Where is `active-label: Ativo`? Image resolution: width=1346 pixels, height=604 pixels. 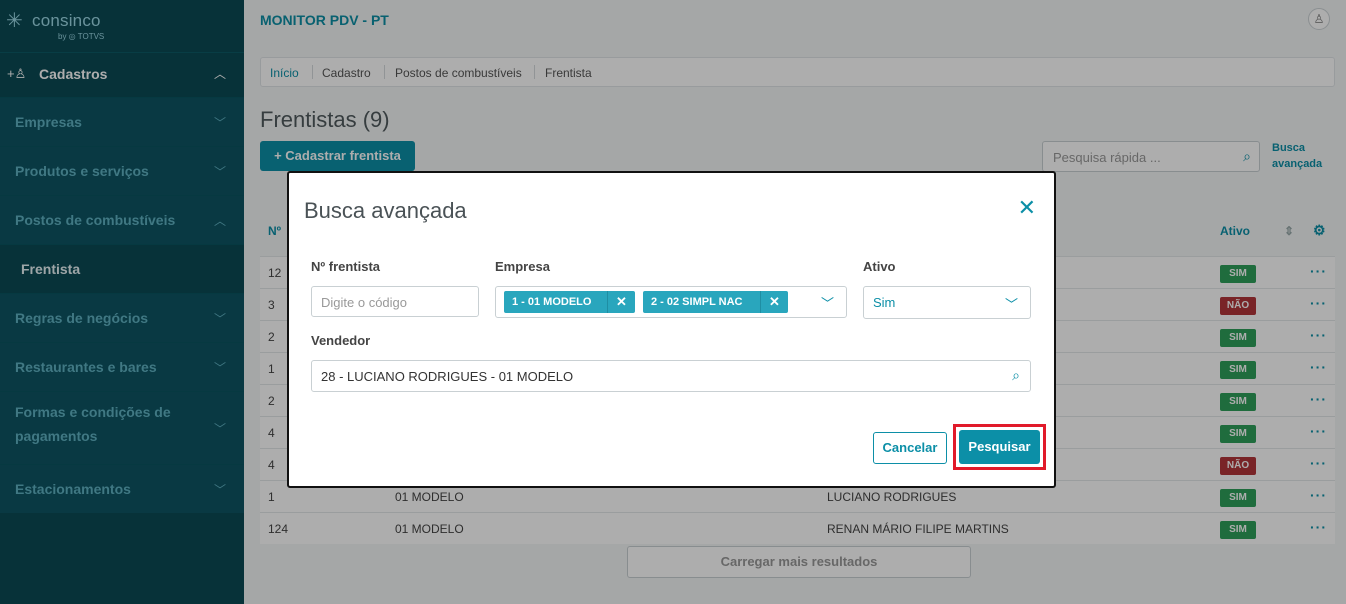
active-label: Ativo is located at coordinates (879, 266).